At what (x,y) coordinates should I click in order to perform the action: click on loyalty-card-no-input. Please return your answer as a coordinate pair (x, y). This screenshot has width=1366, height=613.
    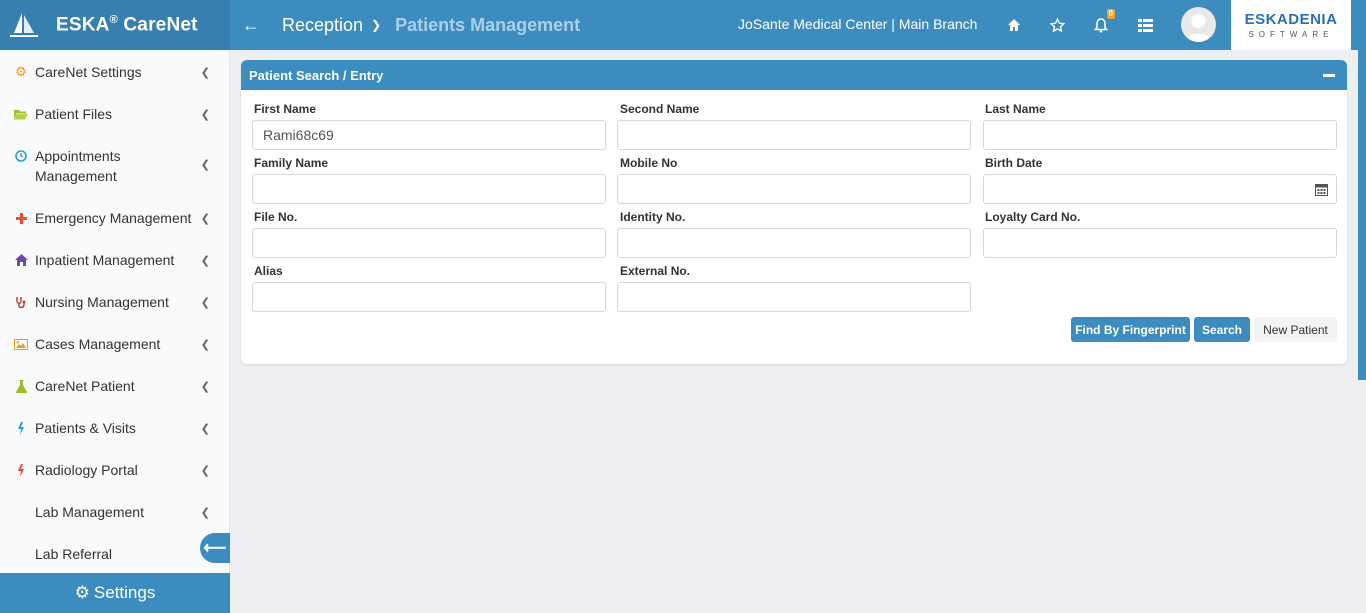
    Looking at the image, I should click on (1160, 243).